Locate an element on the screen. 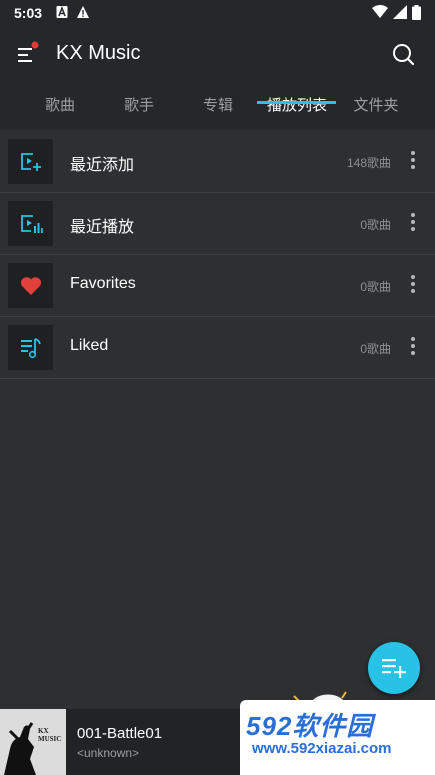 The width and height of the screenshot is (435, 775). list-item: 最近播放 0歌曲 is located at coordinates (217, 224).